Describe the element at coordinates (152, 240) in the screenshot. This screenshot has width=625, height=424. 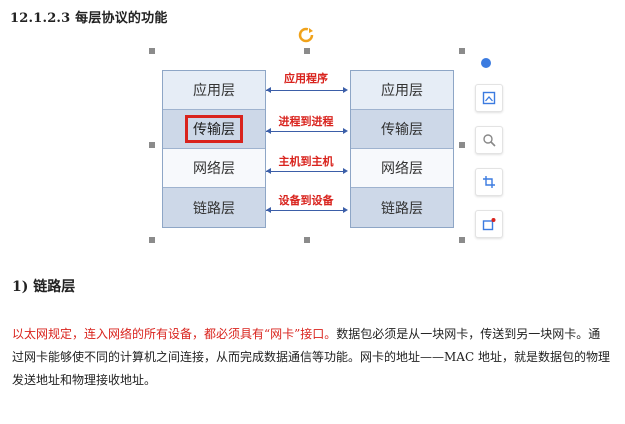
I see `resize-handle-sw` at that location.